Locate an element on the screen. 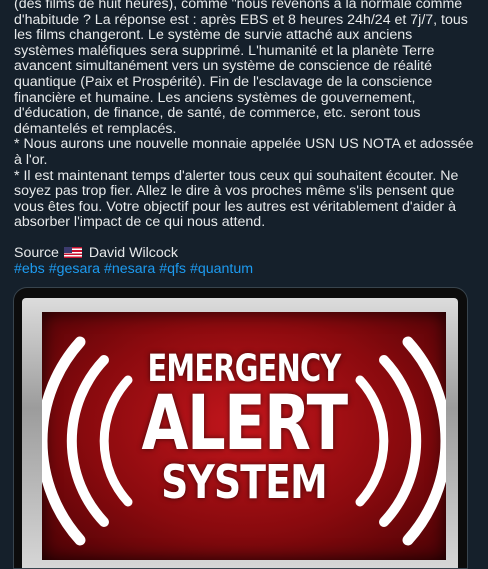 The image size is (488, 569). hashtag-link: #ebs is located at coordinates (29, 269).